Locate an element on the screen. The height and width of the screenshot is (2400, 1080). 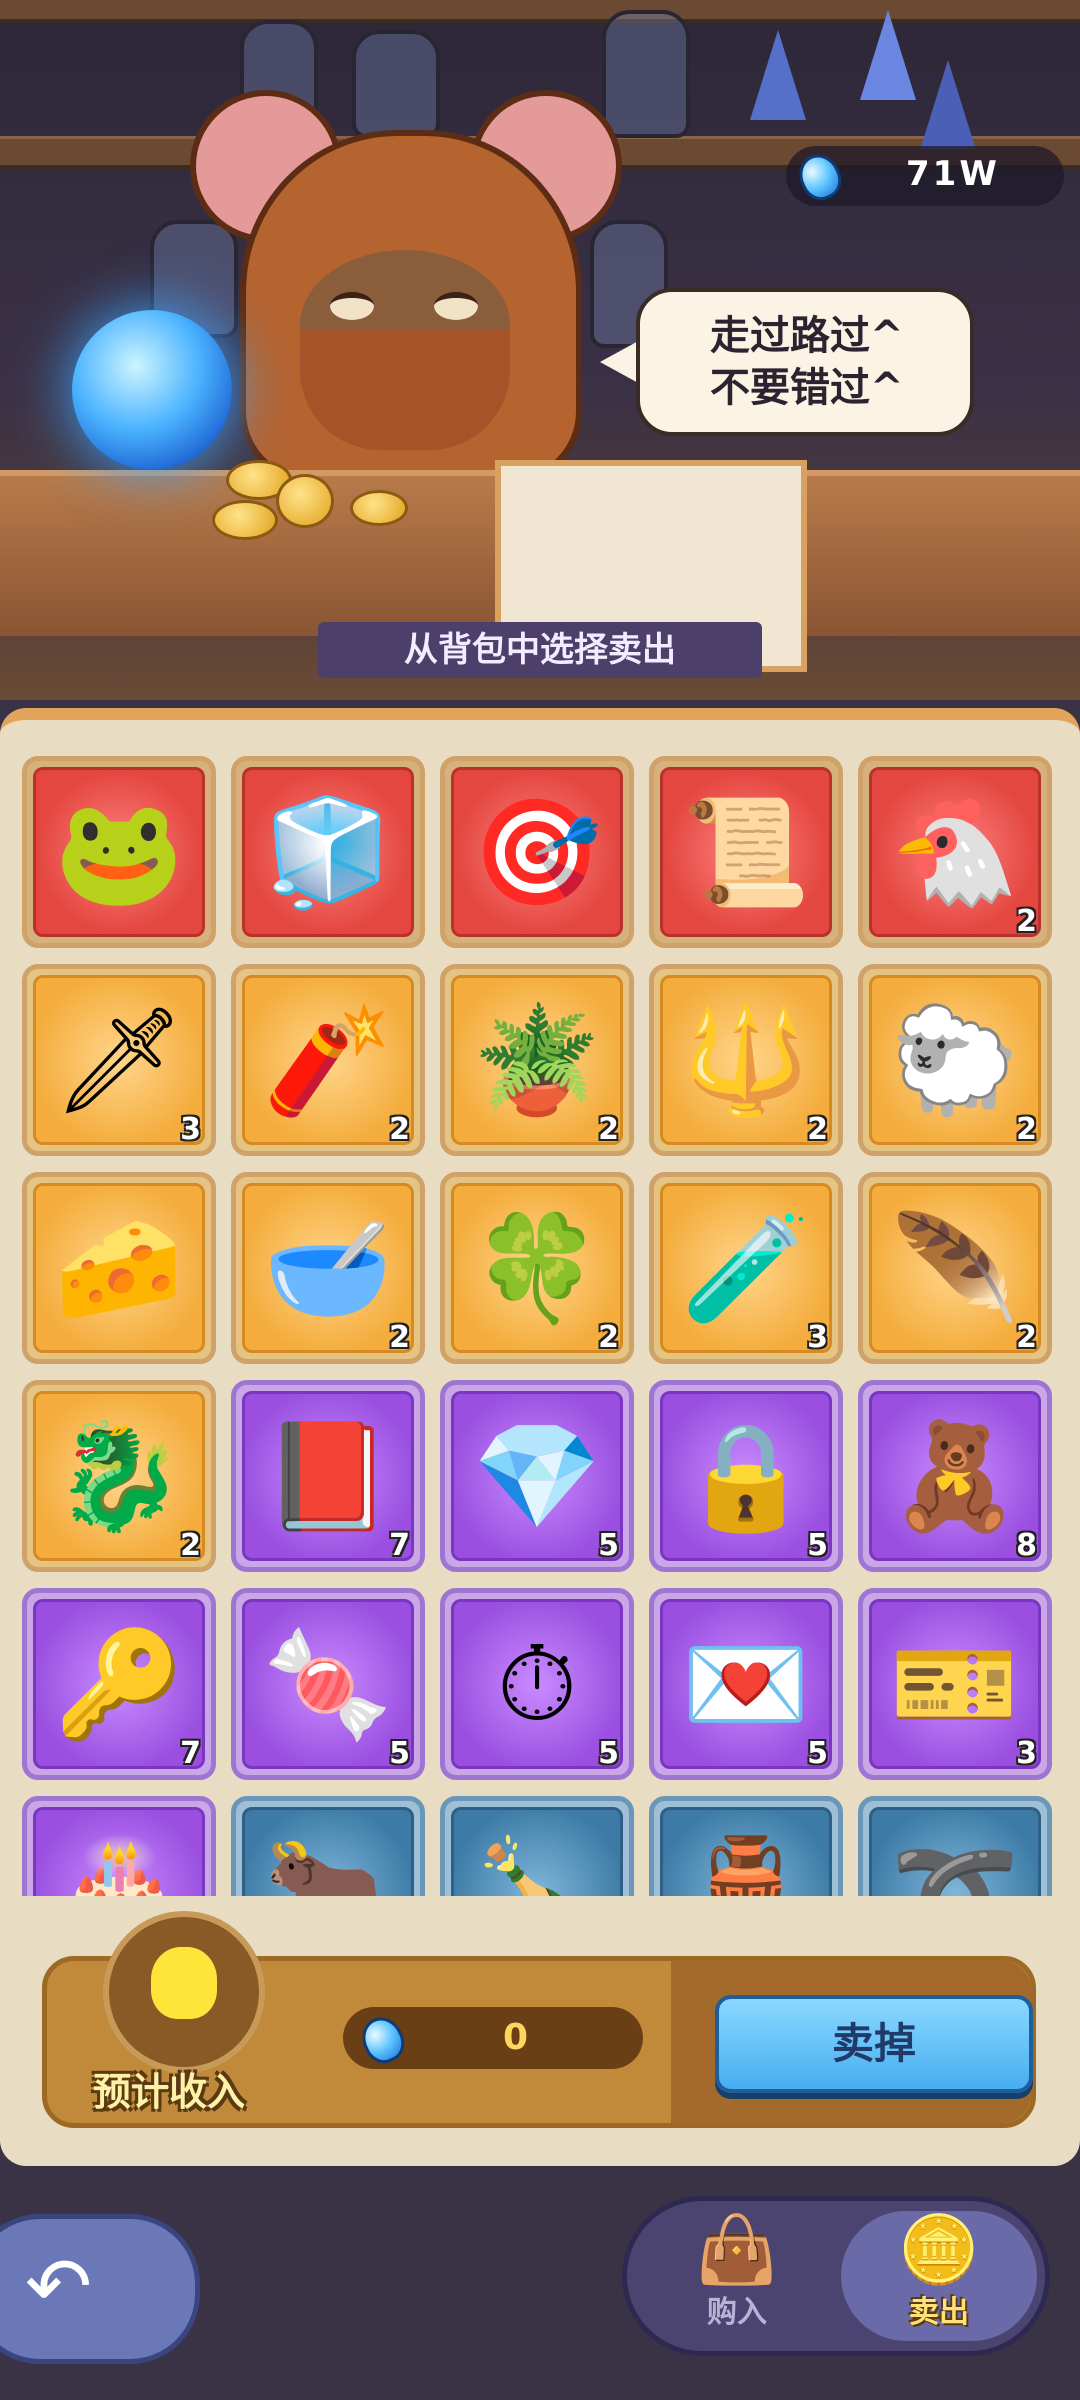
shelf is located at coordinates (540, 11).